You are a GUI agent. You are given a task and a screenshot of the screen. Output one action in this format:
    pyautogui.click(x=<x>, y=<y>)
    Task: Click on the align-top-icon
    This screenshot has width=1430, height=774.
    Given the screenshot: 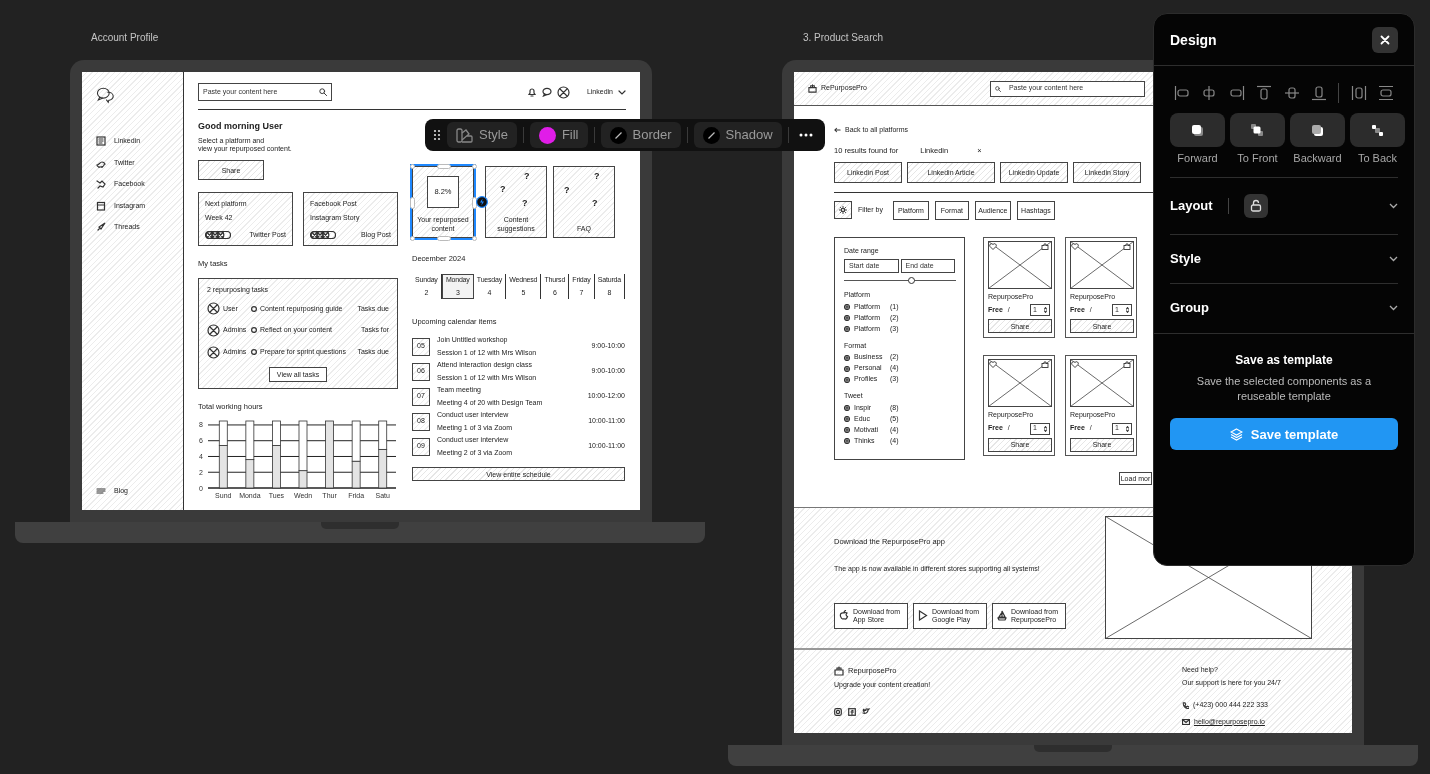 What is the action you would take?
    pyautogui.click(x=1264, y=93)
    